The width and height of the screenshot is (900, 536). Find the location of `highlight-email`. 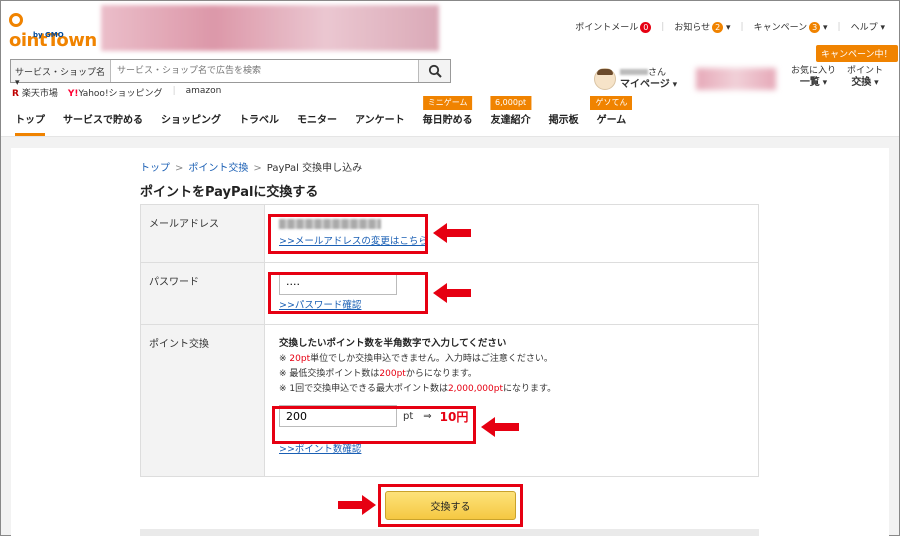

highlight-email is located at coordinates (348, 234).